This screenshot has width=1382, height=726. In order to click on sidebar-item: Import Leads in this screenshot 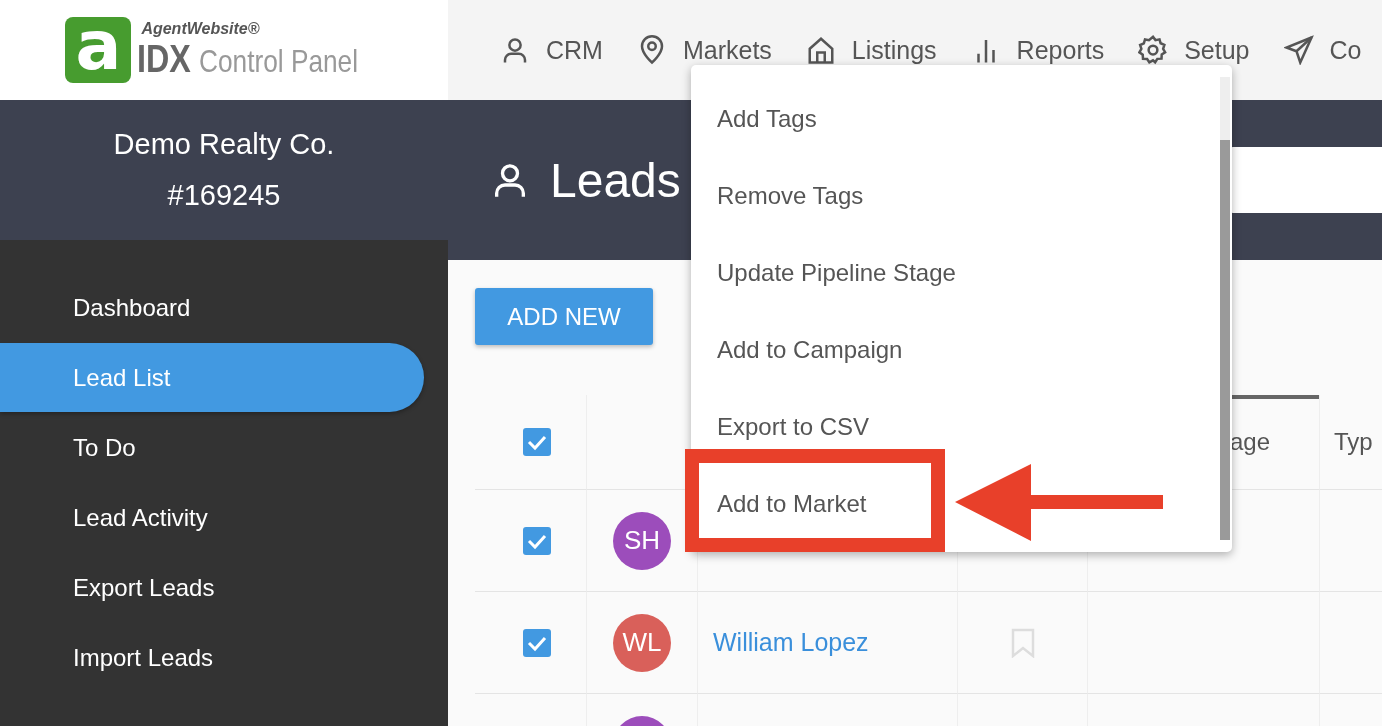, I will do `click(212, 657)`.